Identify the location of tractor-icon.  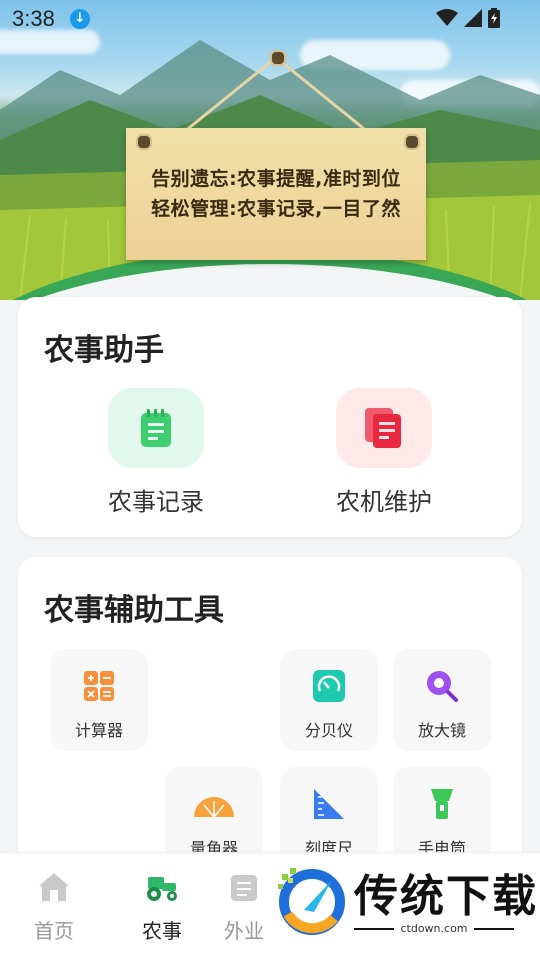
(162, 889).